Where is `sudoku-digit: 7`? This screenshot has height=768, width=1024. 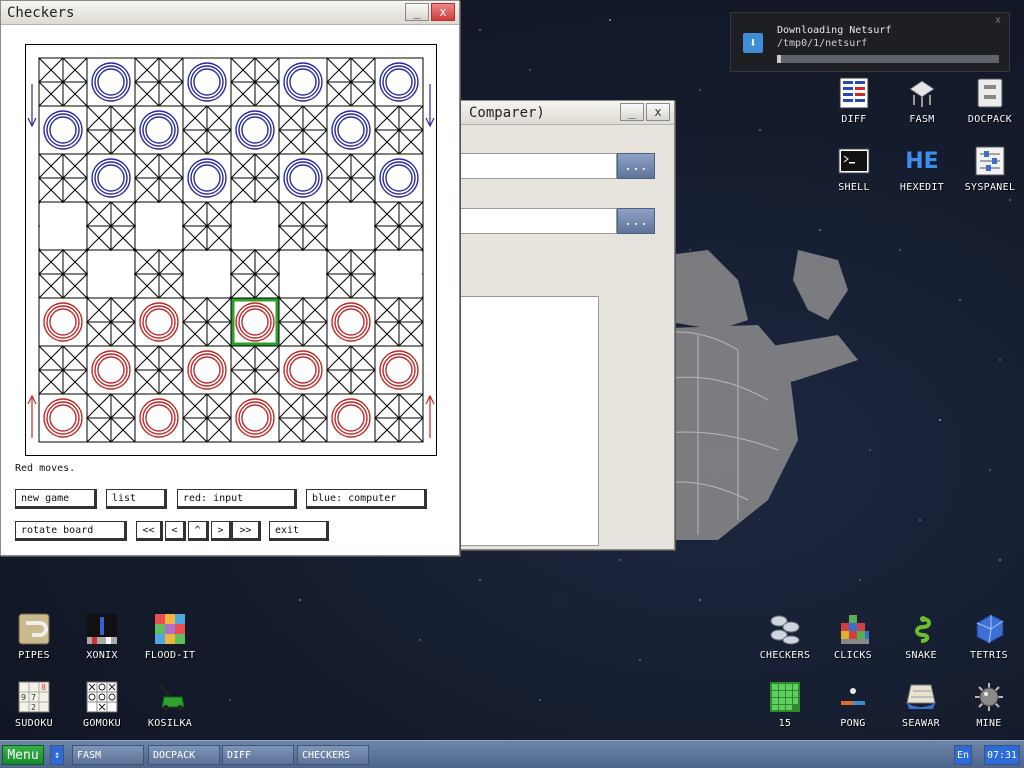 sudoku-digit: 7 is located at coordinates (33, 697).